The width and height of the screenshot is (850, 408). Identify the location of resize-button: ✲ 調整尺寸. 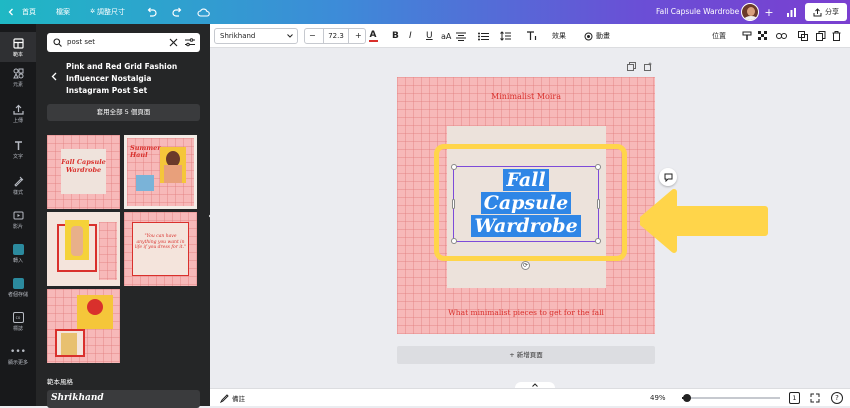
(107, 12).